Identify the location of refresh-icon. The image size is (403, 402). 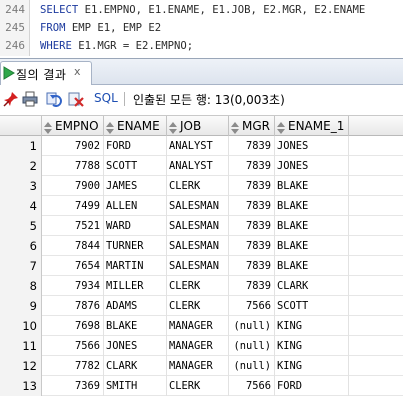
(54, 99).